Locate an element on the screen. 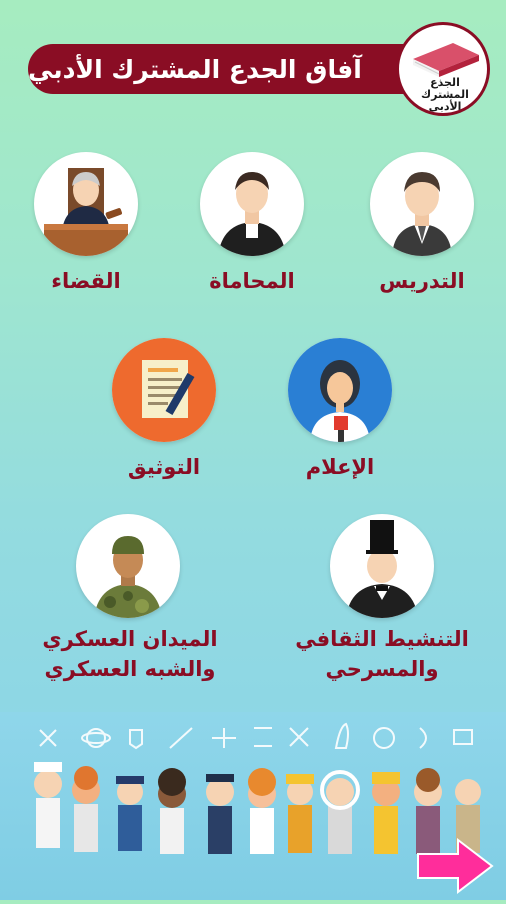 The image size is (506, 904). soldier-circle is located at coordinates (128, 566).